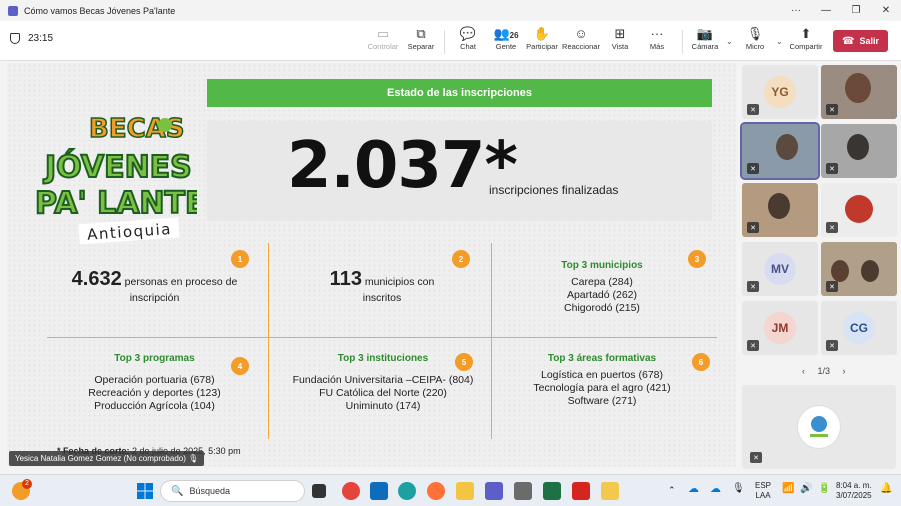 The width and height of the screenshot is (901, 506). Describe the element at coordinates (542, 33) in the screenshot. I see `hand-icon: ✋` at that location.